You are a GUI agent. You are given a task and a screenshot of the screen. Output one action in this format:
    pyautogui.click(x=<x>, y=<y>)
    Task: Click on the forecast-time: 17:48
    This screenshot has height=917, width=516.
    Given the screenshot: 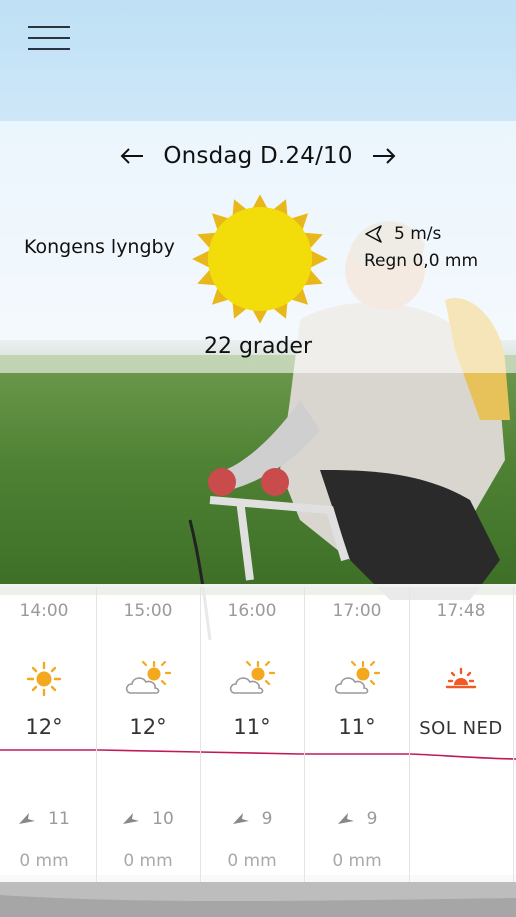 What is the action you would take?
    pyautogui.click(x=461, y=611)
    